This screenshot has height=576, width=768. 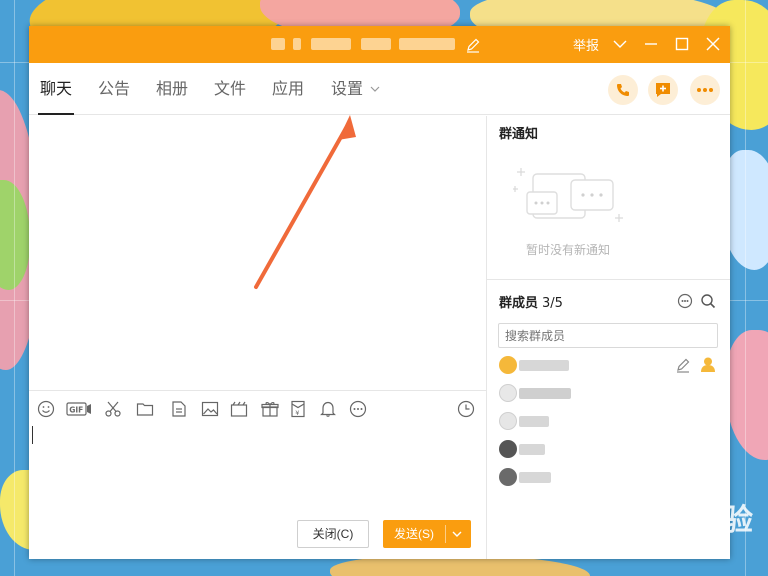 What do you see at coordinates (56, 89) in the screenshot?
I see `tab-chat: 聊天` at bounding box center [56, 89].